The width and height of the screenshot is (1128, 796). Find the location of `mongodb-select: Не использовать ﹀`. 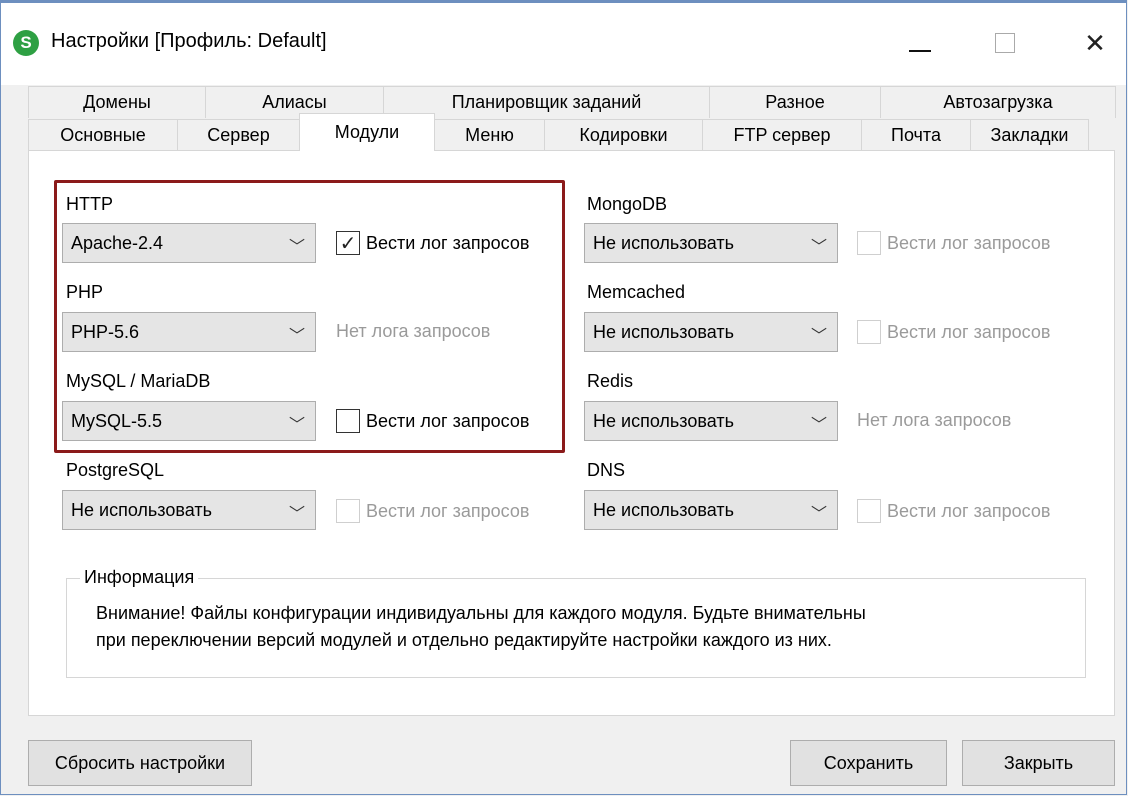

mongodb-select: Не использовать ﹀ is located at coordinates (711, 243).